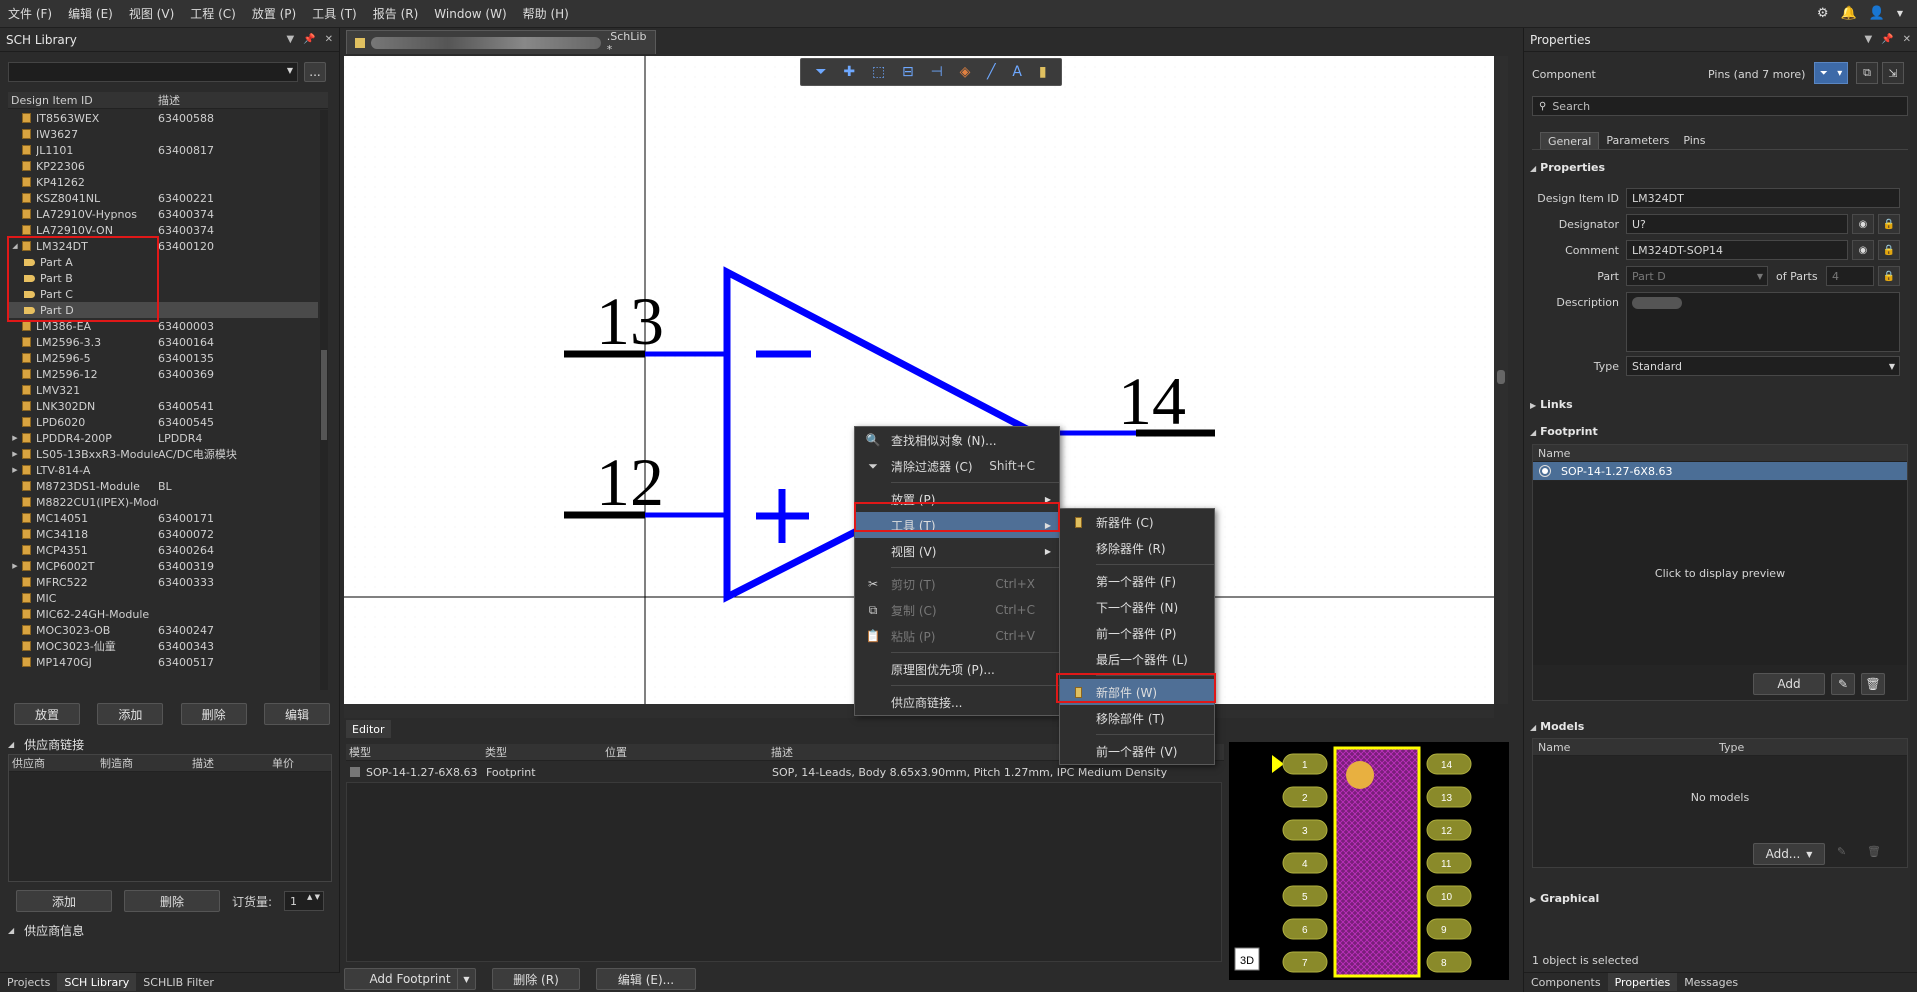 The image size is (1917, 992). I want to click on right-tab-2: Messages, so click(1711, 982).